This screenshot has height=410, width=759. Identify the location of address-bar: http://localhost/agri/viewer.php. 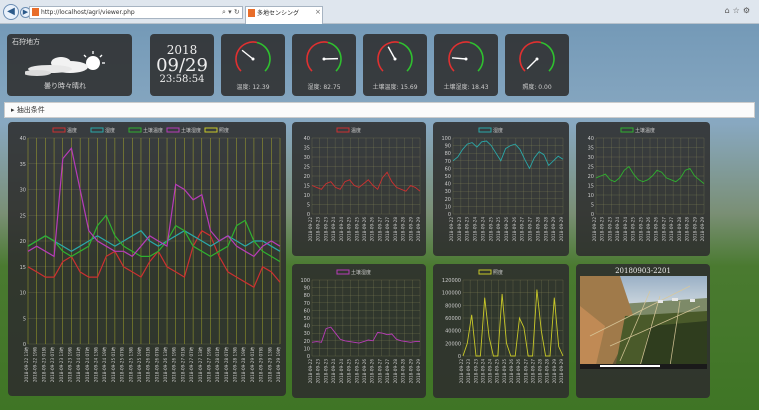
(136, 12).